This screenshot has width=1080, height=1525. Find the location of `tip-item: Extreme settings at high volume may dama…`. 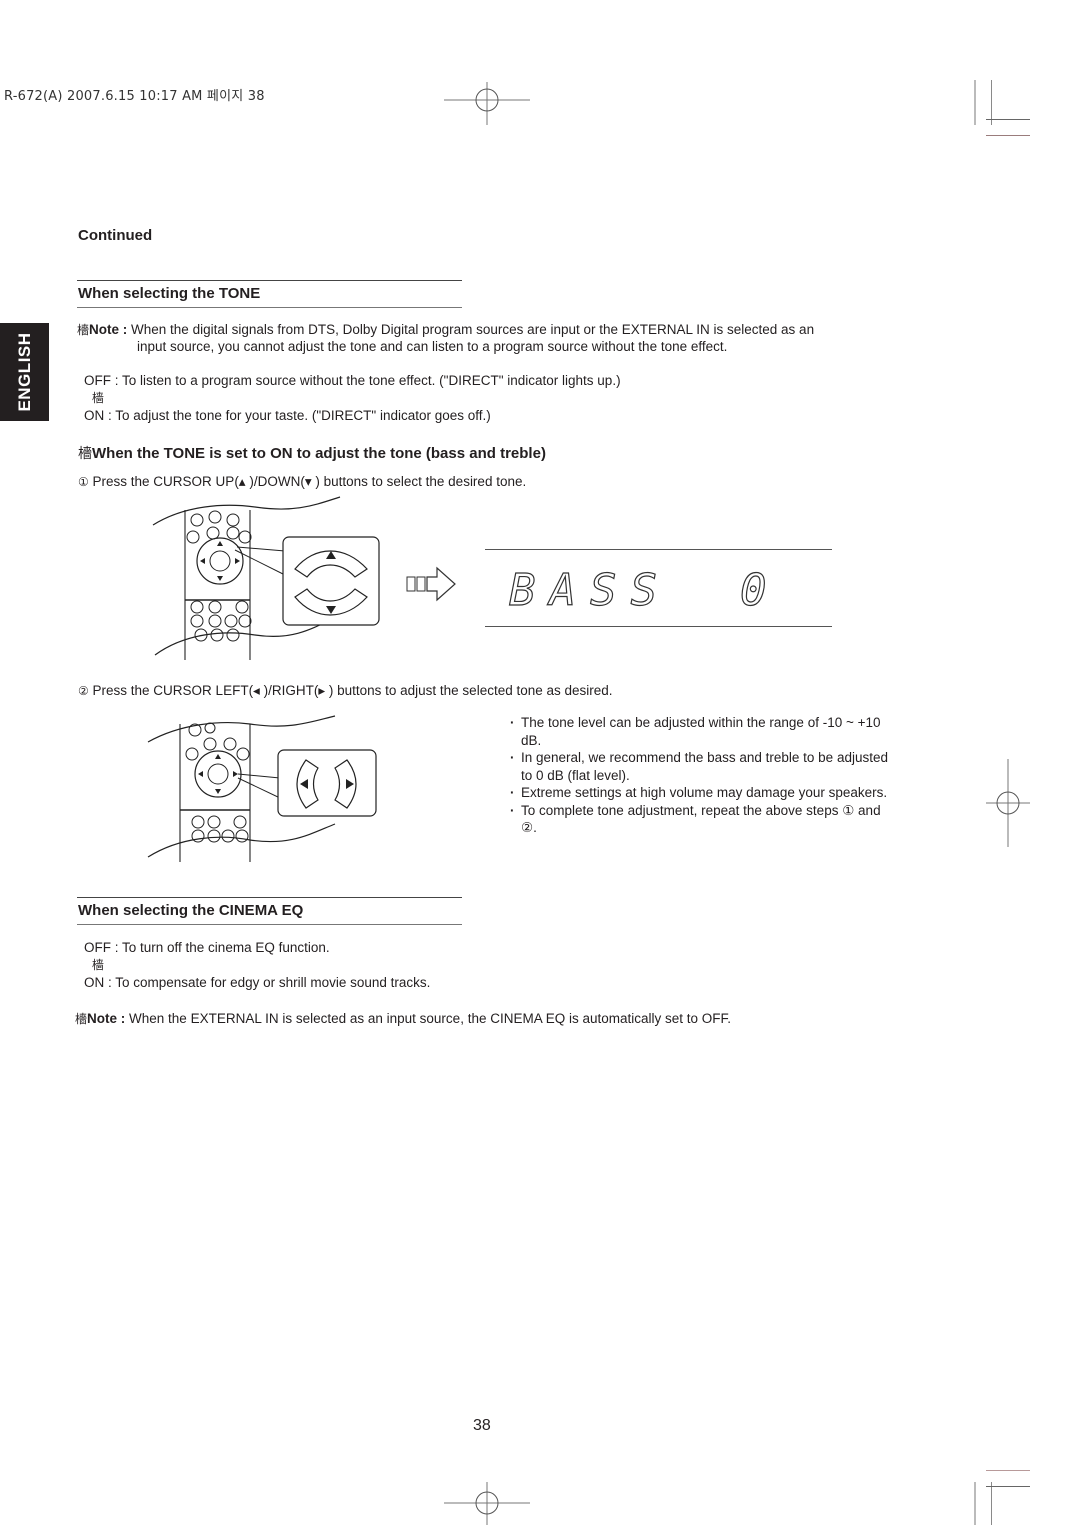

tip-item: Extreme settings at high volume may dama… is located at coordinates (700, 793).